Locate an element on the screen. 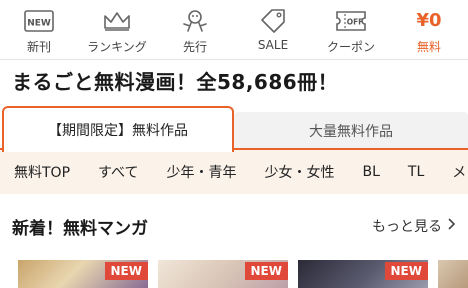 This screenshot has height=288, width=468. new-badge-icon: NEW is located at coordinates (39, 21).